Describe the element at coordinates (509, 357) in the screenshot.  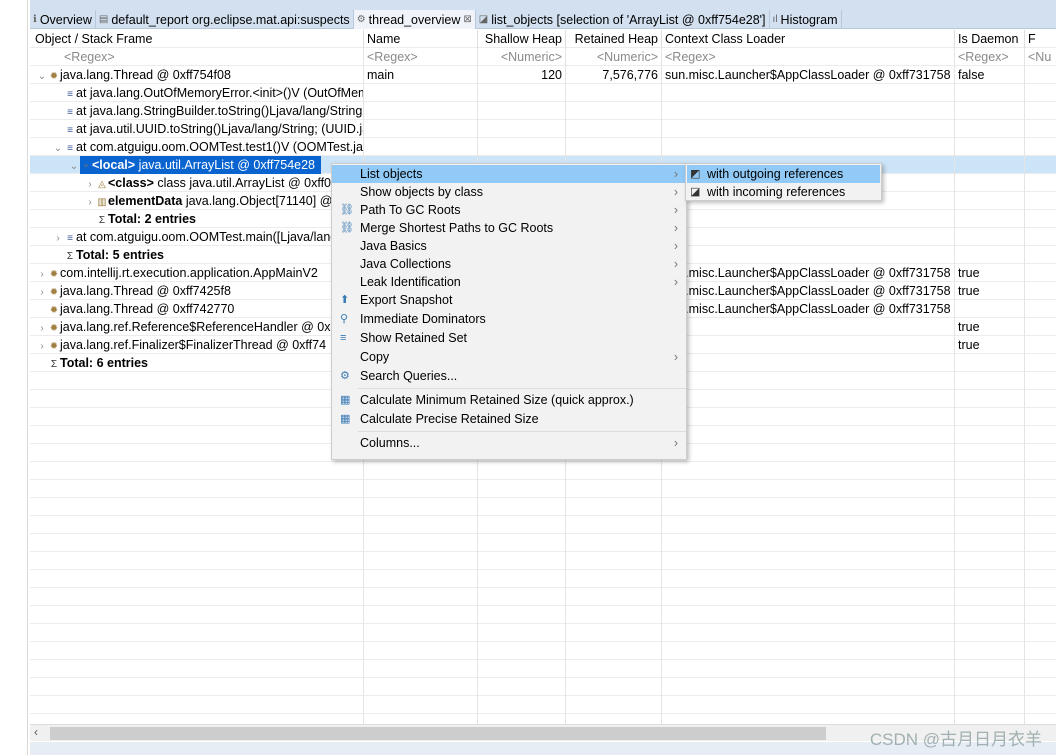
I see `menu-item-copy: Copy ›` at that location.